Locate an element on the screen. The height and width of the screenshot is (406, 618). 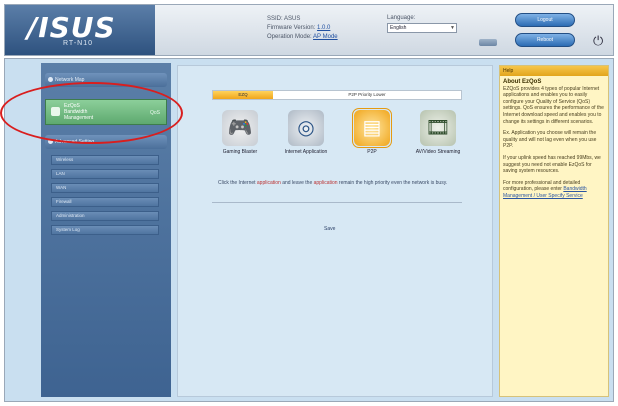
power-icon: ⏻ is located at coordinates (598, 41).